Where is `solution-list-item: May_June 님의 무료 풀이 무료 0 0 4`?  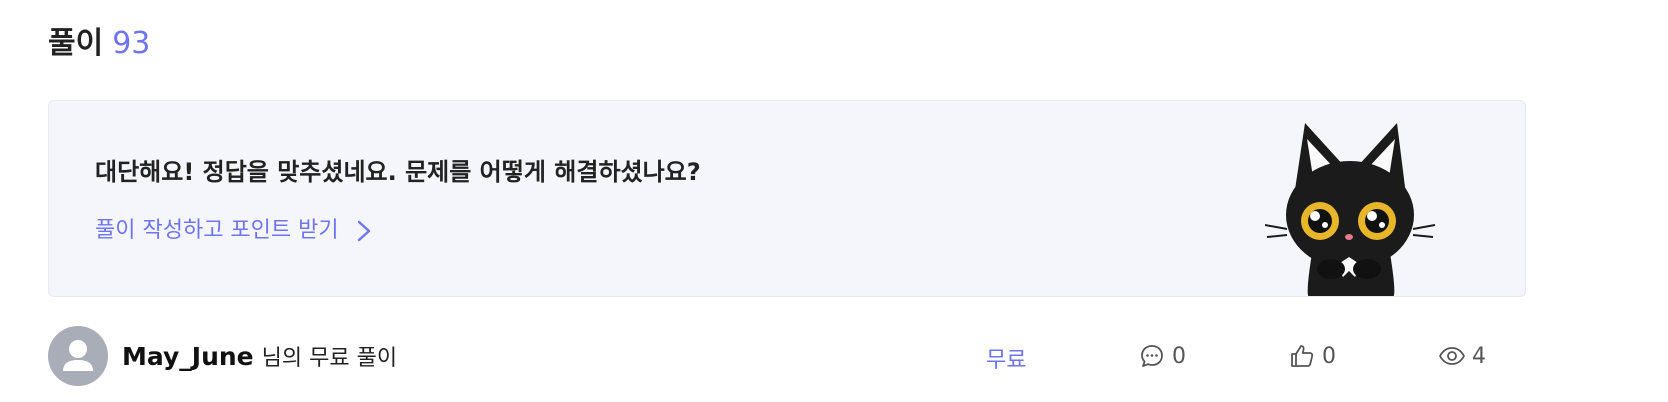
solution-list-item: May_June 님의 무료 풀이 무료 0 0 4 is located at coordinates (787, 356).